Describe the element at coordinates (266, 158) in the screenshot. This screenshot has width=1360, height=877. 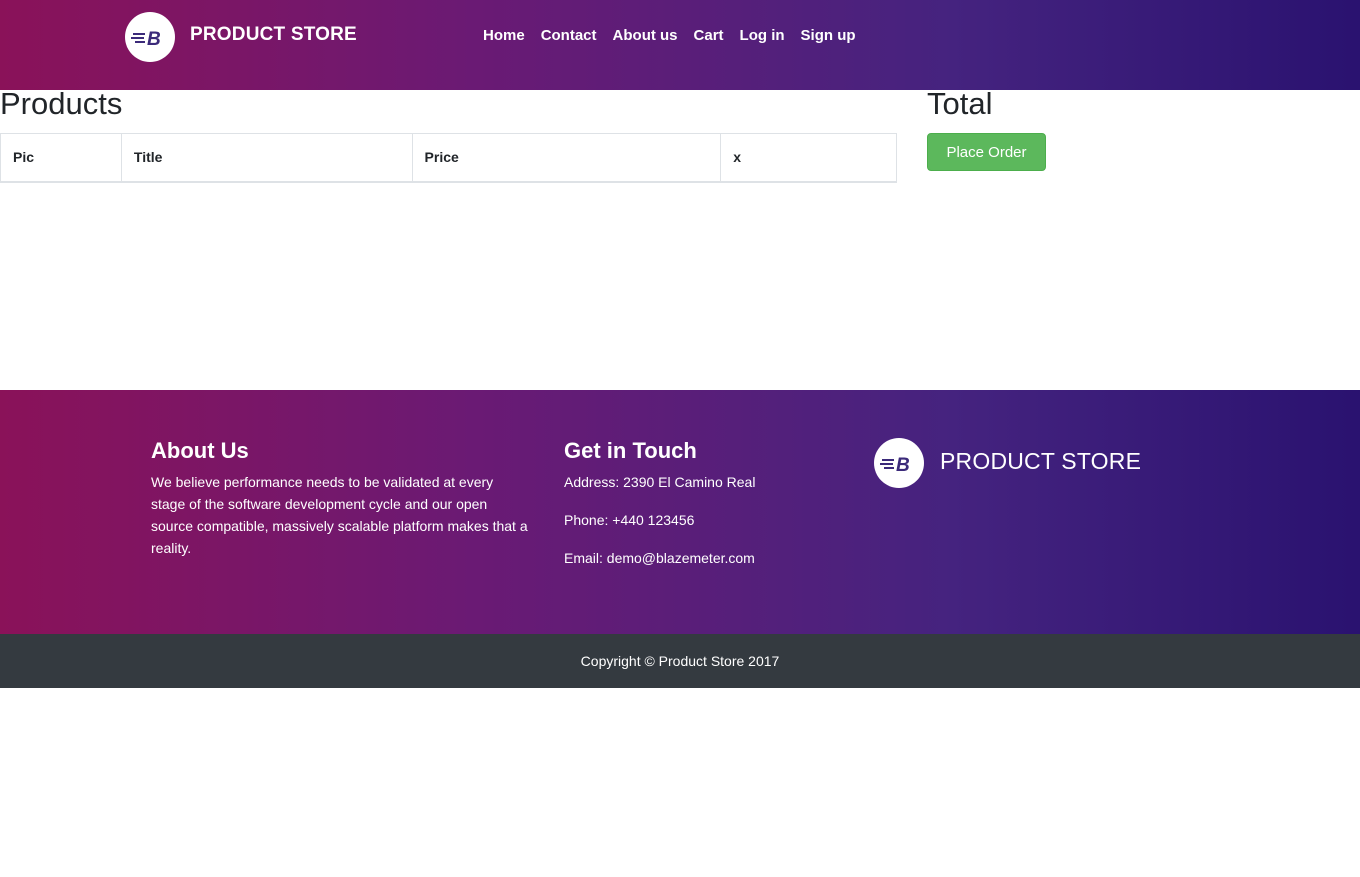
I see `column-header-title: Title` at that location.